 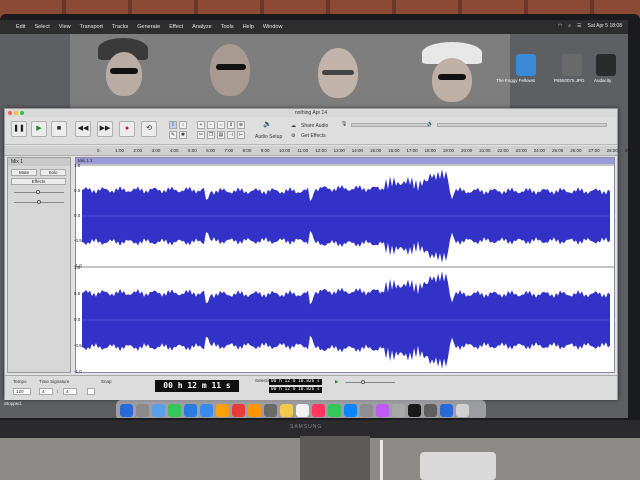 What do you see at coordinates (293, 126) in the screenshot?
I see `share-audio-icon: ☁` at bounding box center [293, 126].